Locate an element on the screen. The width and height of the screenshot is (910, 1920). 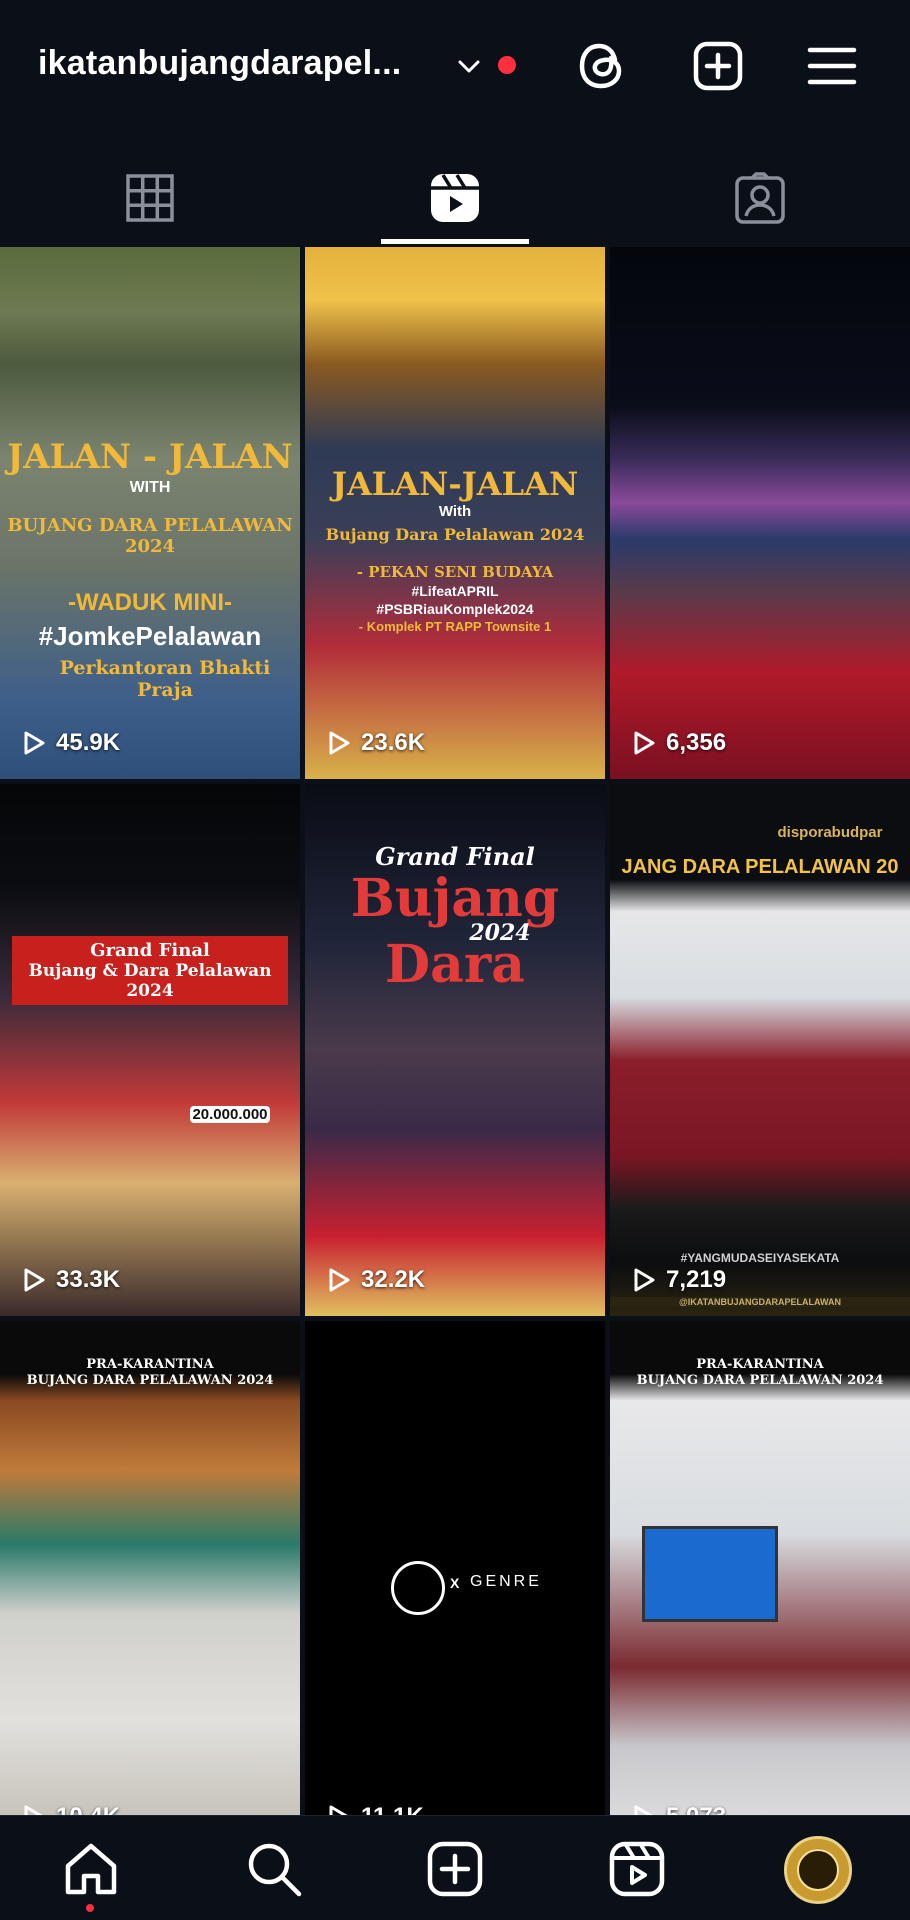
view-count: 32.2K is located at coordinates (376, 1280).